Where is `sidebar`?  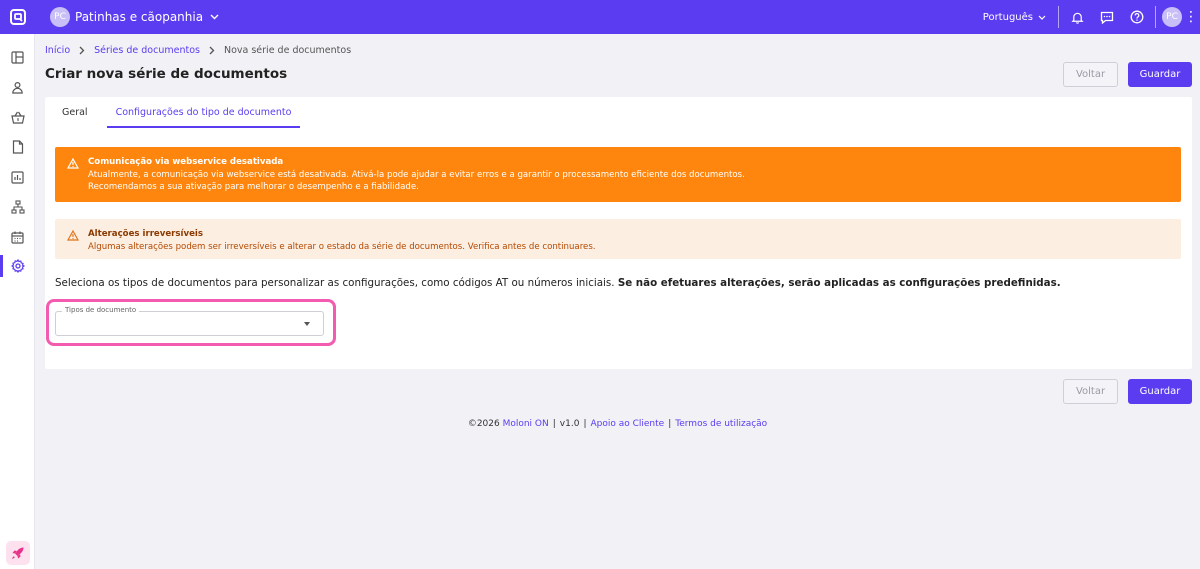 sidebar is located at coordinates (17, 301).